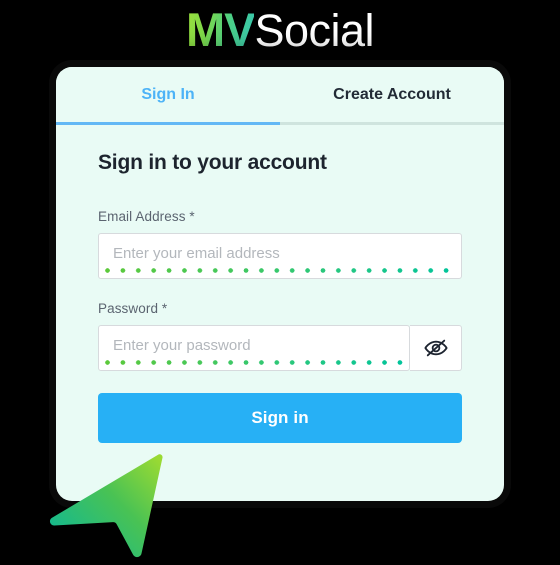 The image size is (560, 565). What do you see at coordinates (220, 29) in the screenshot?
I see `brand-mark: MV` at bounding box center [220, 29].